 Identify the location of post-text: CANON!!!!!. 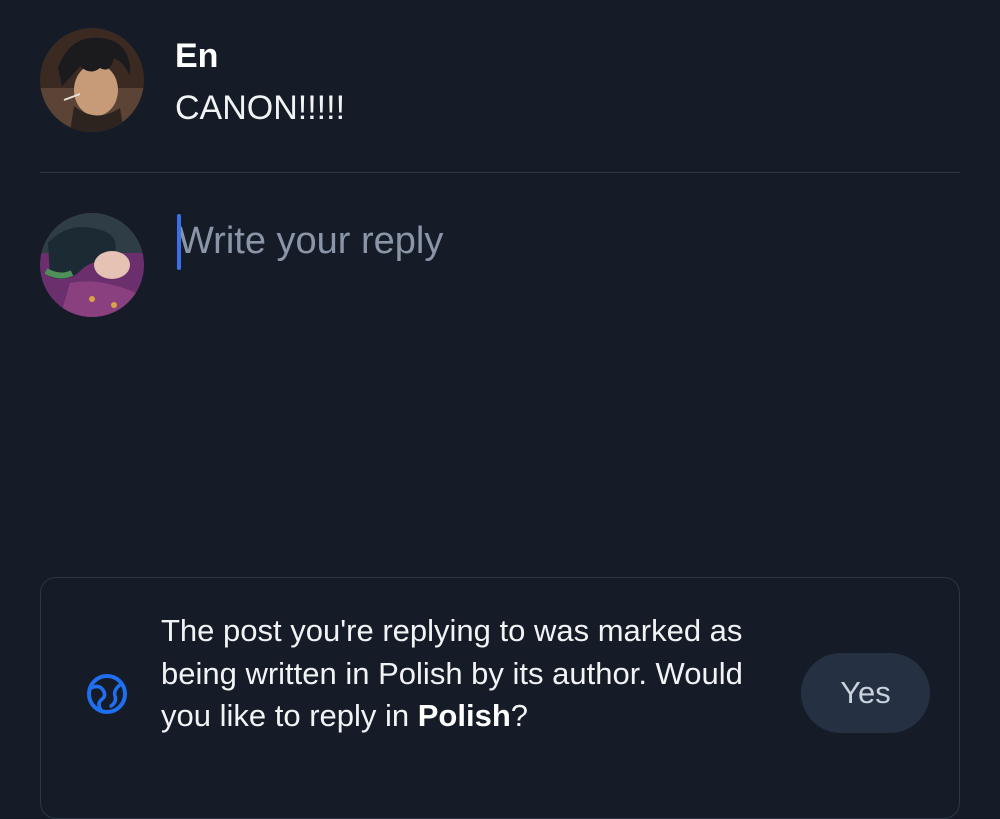
(260, 108).